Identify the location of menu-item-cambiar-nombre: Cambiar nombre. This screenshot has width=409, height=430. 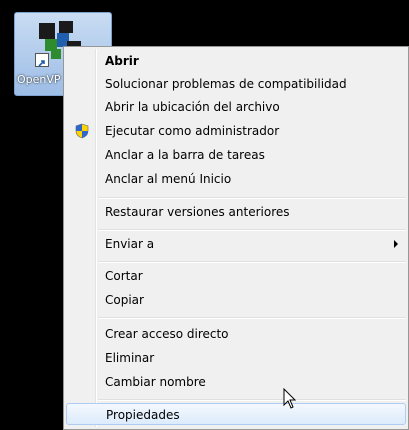
(236, 382).